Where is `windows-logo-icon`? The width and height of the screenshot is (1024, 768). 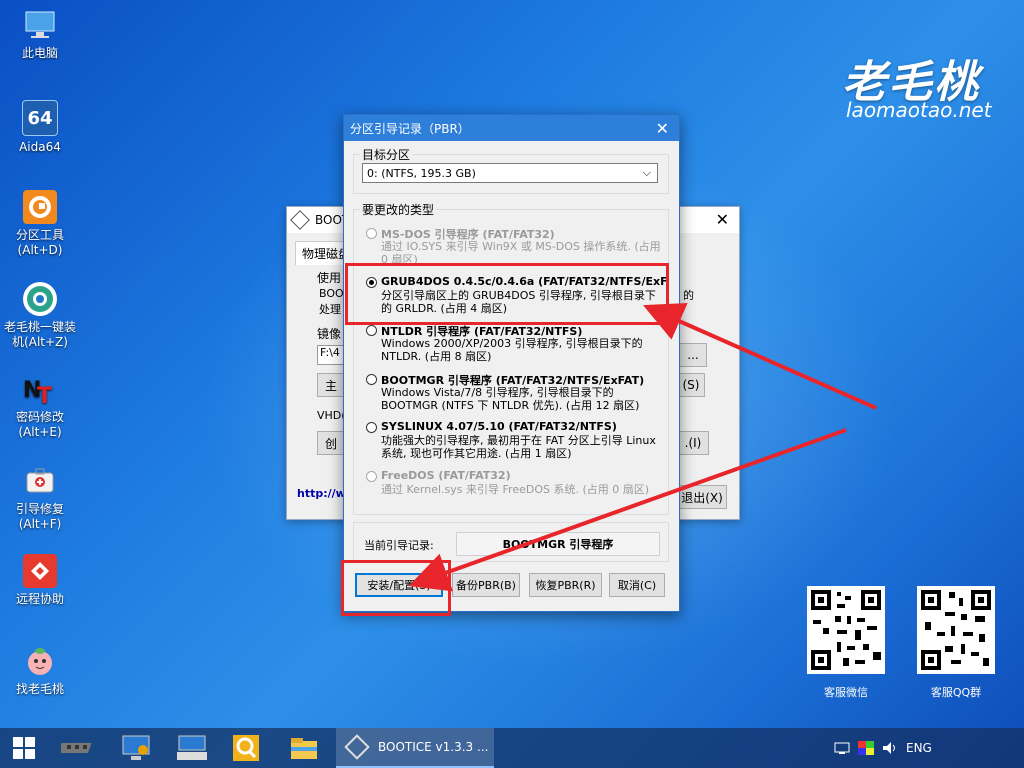
windows-logo-icon is located at coordinates (24, 748).